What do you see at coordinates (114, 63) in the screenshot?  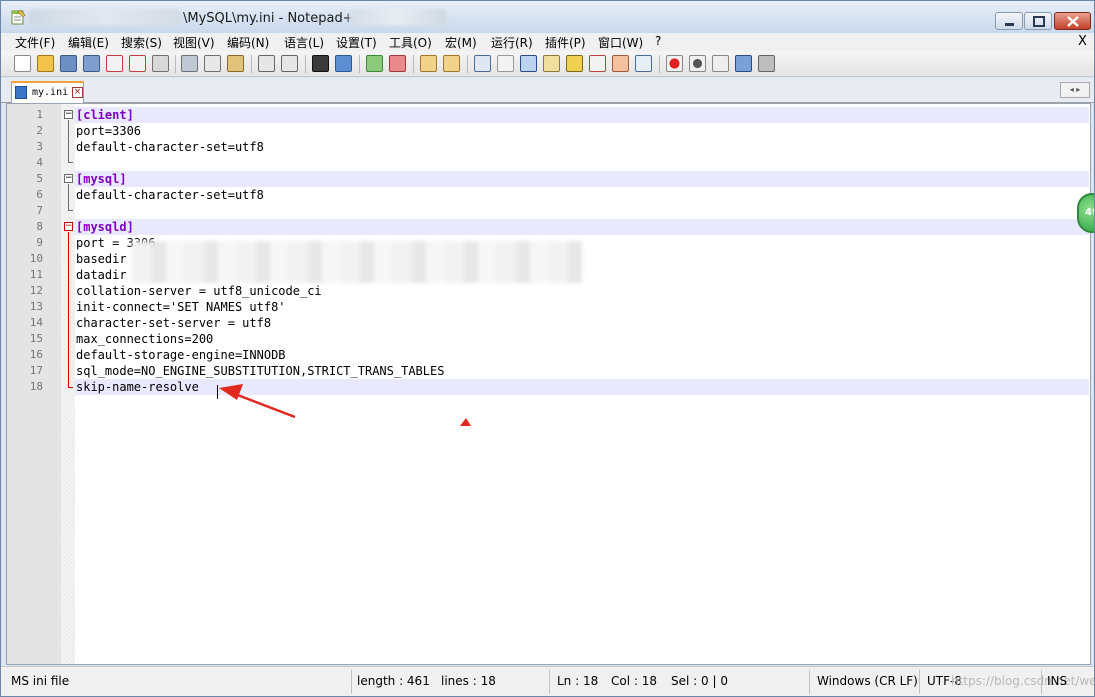 I see `close-file-icon` at bounding box center [114, 63].